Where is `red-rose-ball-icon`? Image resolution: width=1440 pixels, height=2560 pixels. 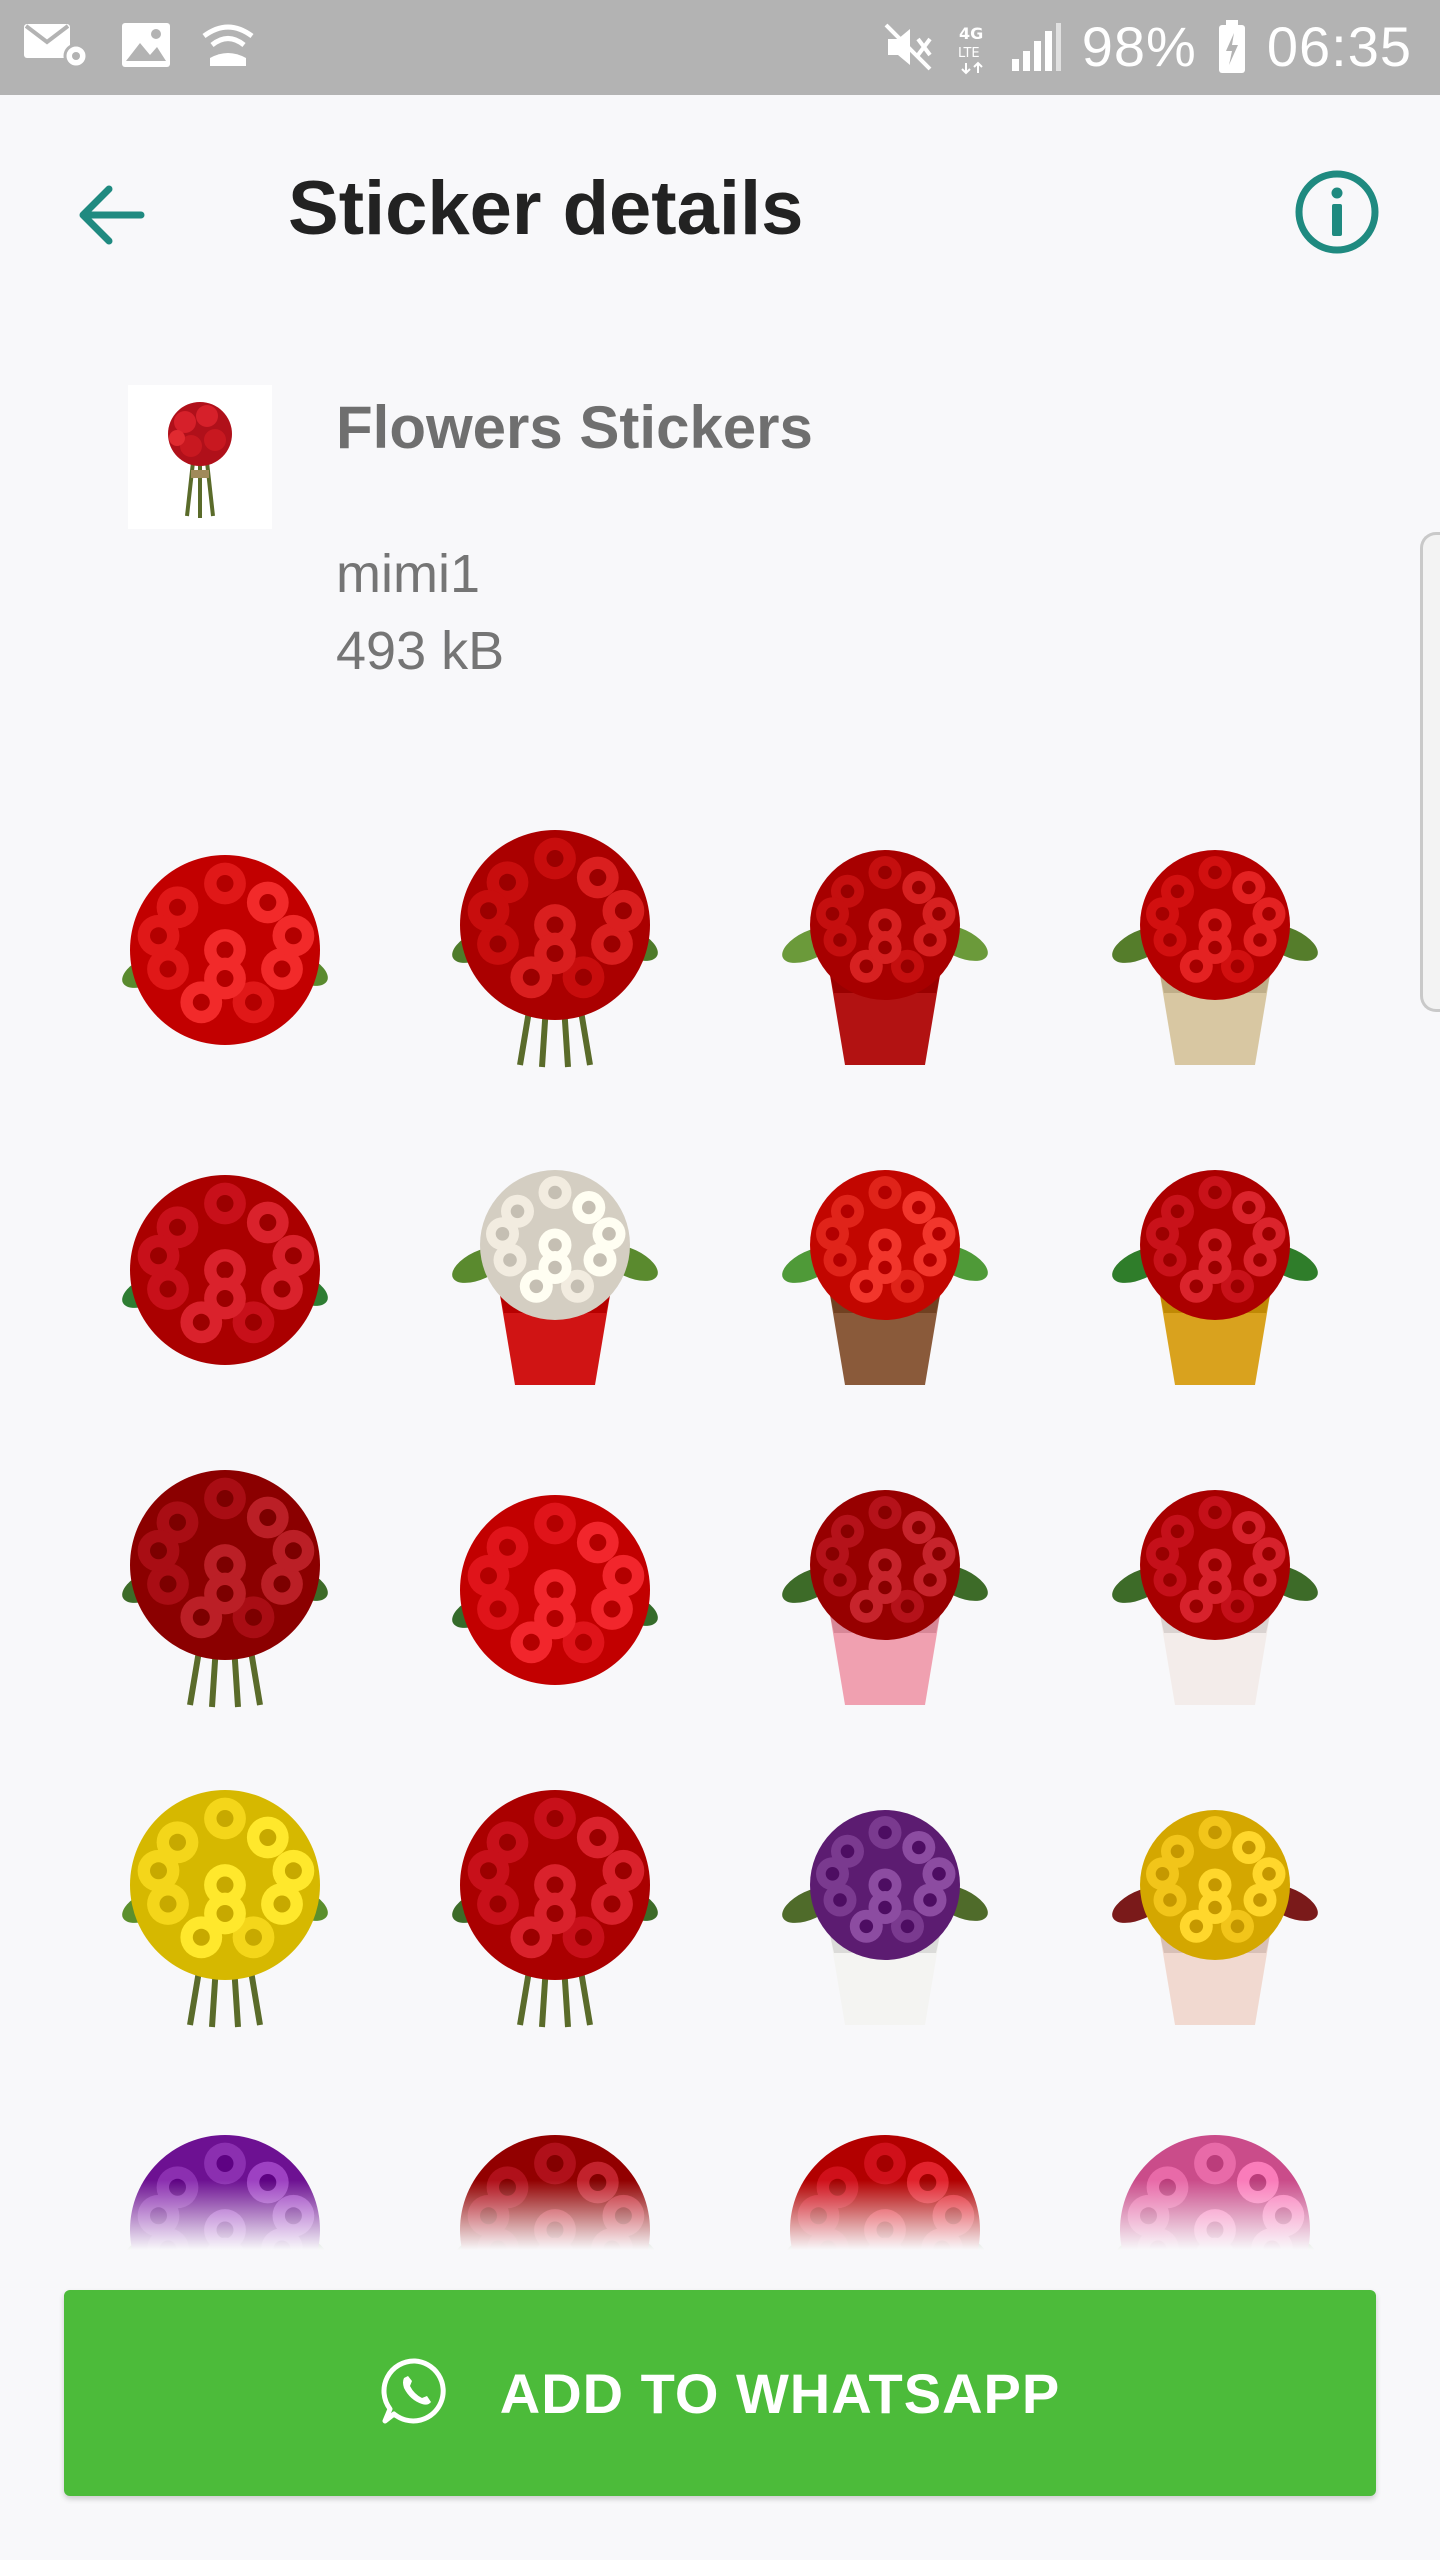
red-rose-ball-icon is located at coordinates (225, 950).